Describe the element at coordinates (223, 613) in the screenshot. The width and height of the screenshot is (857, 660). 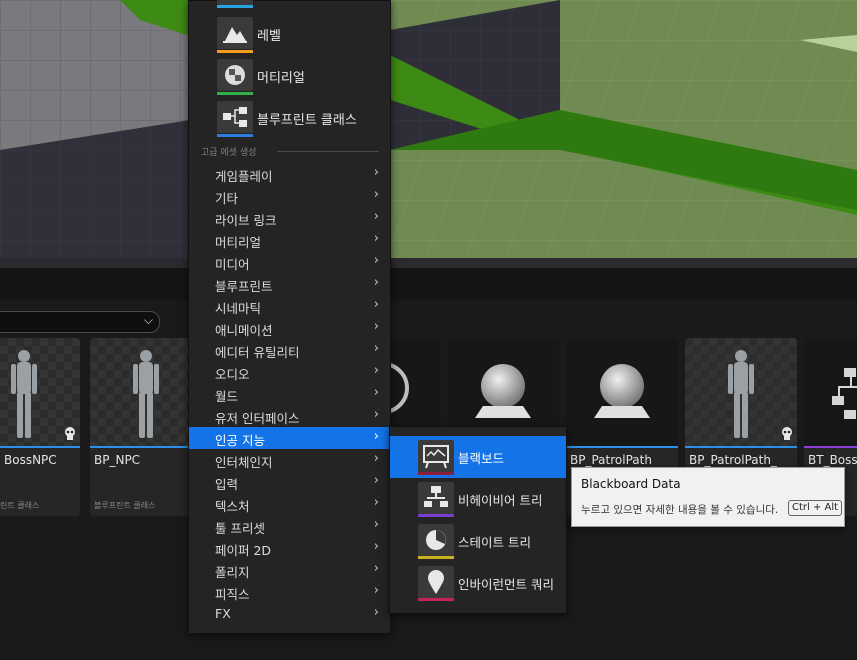
I see `category-label: FX` at that location.